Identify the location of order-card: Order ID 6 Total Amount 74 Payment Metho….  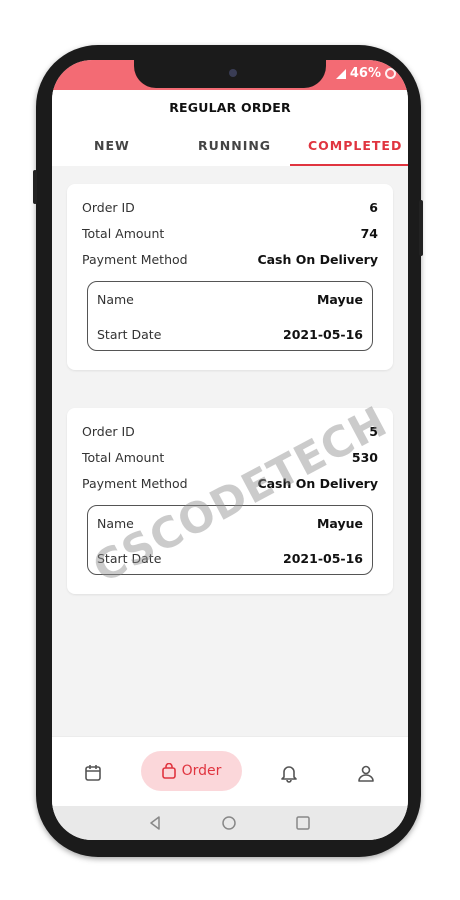
(230, 277).